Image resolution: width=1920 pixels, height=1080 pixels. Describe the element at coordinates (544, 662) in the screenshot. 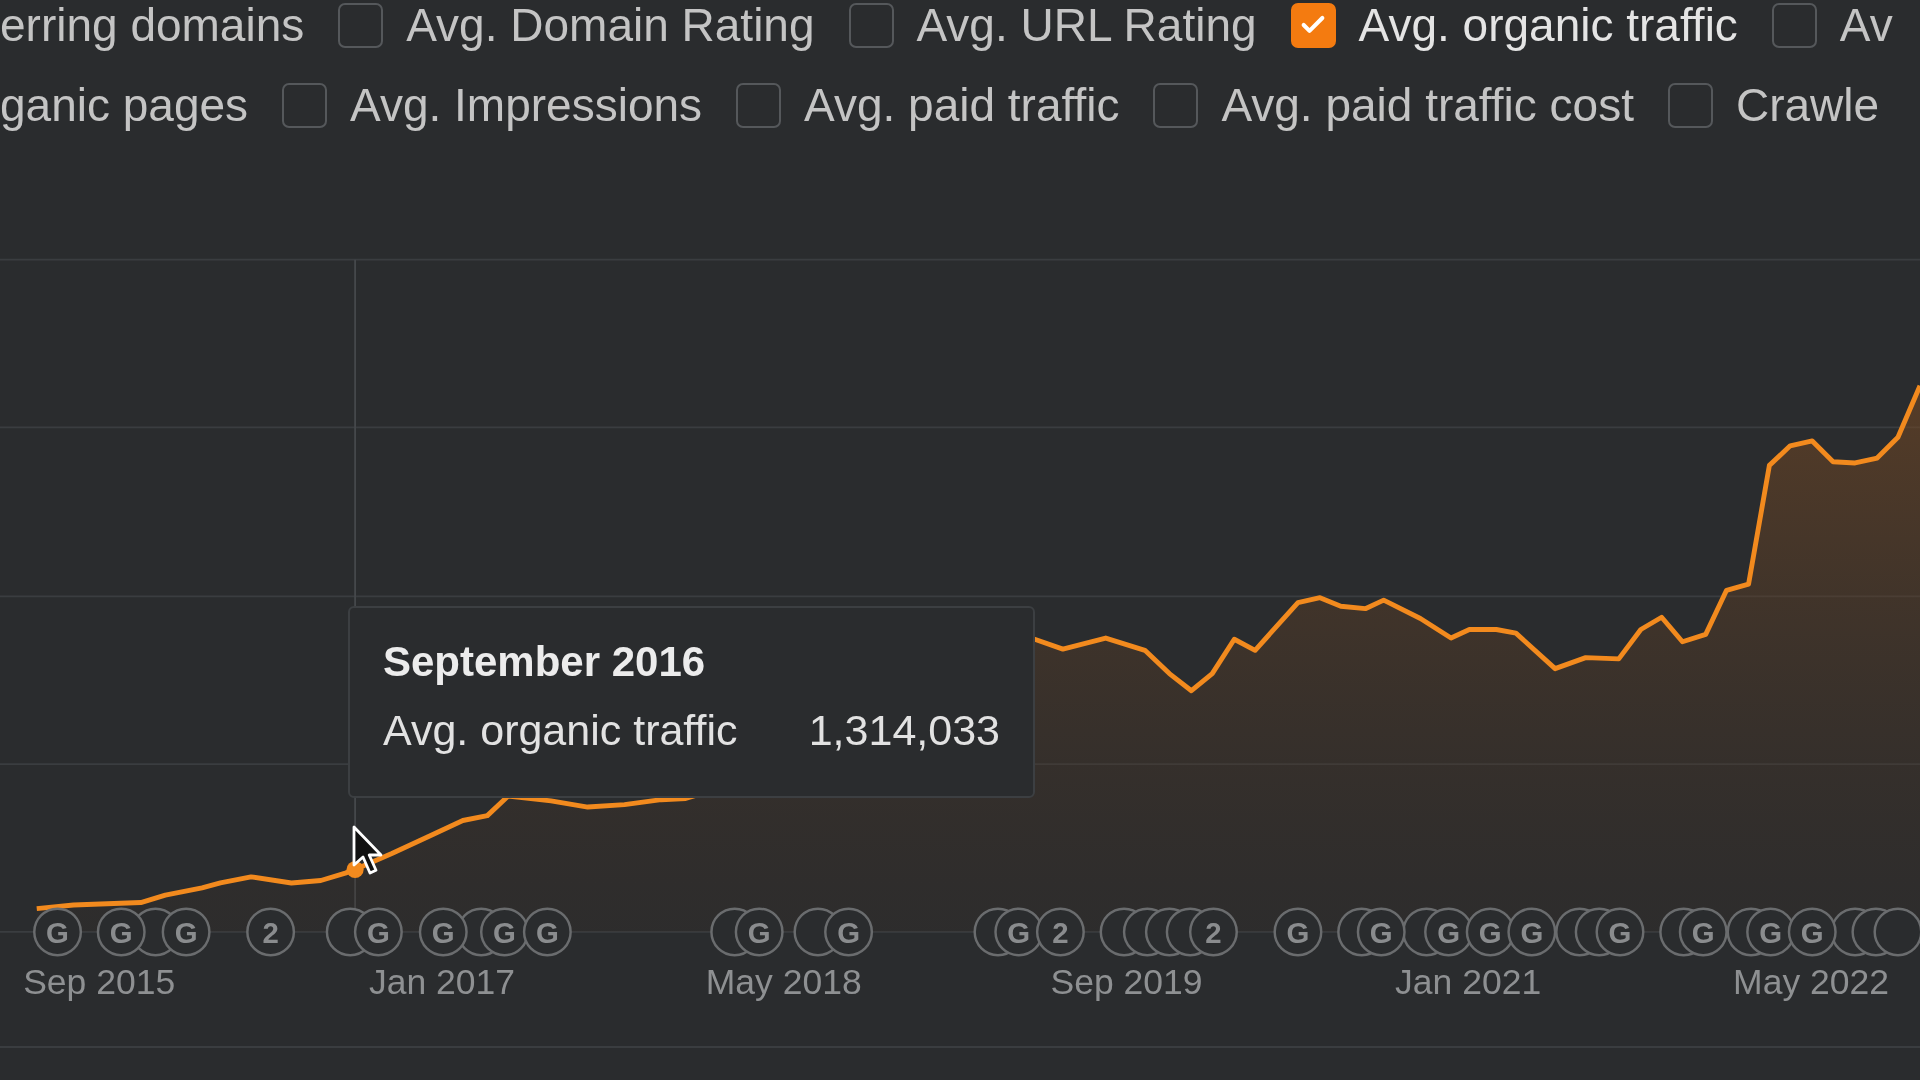

I see `tooltip-title: September 2016` at that location.